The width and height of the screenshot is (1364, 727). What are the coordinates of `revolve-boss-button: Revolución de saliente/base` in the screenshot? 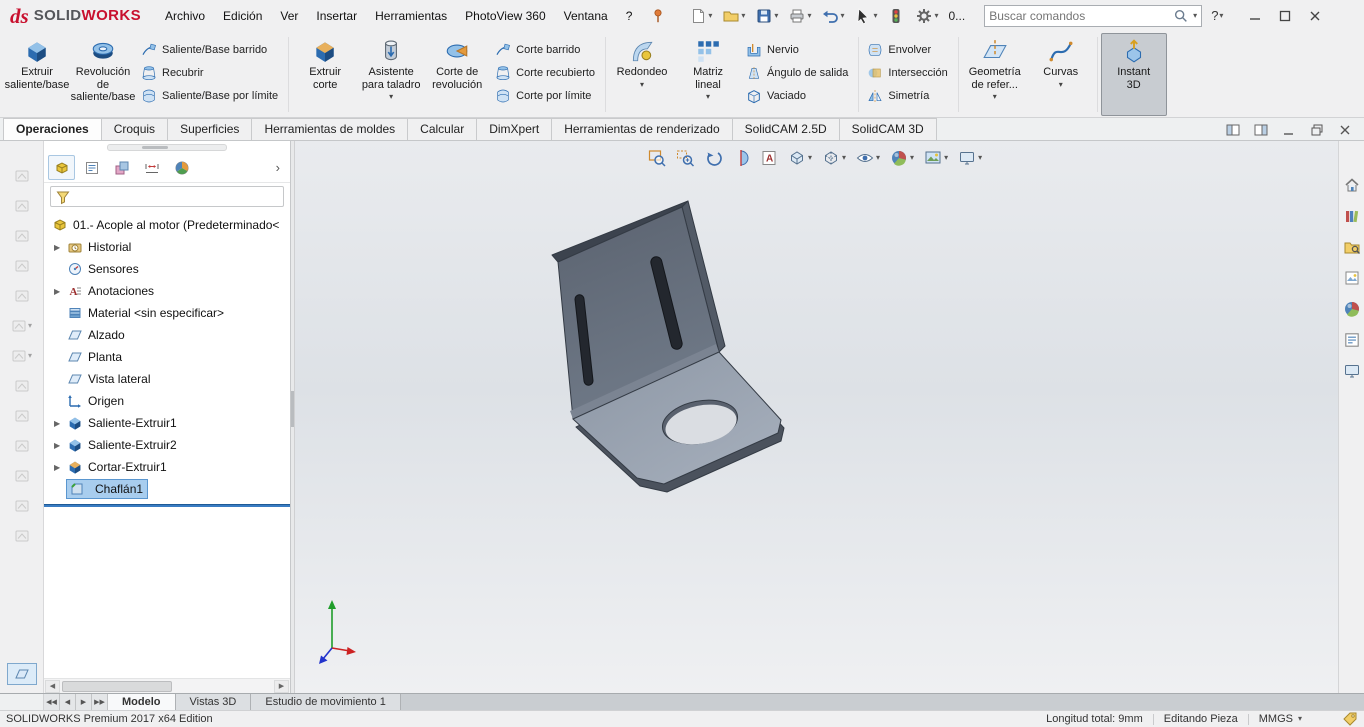 It's located at (103, 74).